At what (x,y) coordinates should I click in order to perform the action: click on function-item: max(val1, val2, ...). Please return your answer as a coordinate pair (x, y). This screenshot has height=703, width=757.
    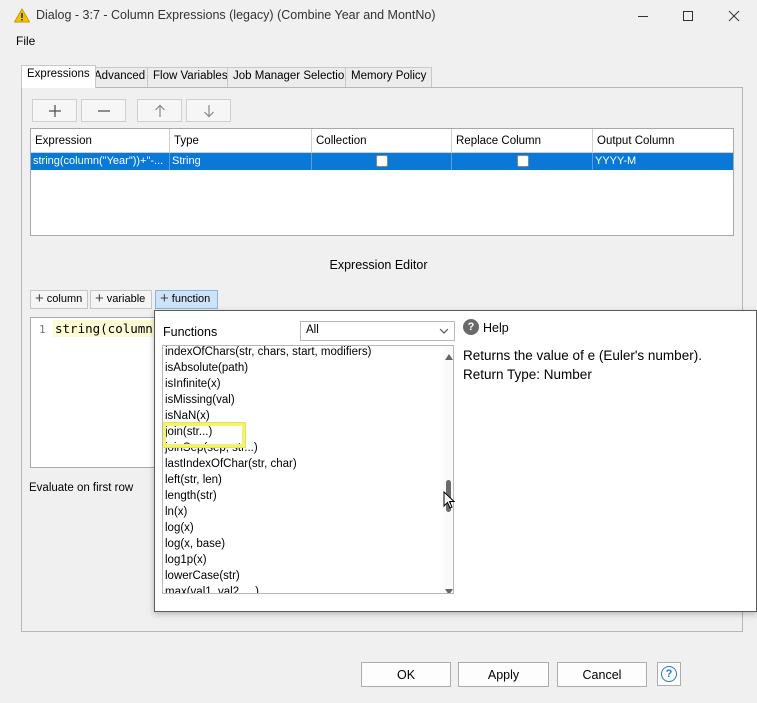
    Looking at the image, I should click on (212, 589).